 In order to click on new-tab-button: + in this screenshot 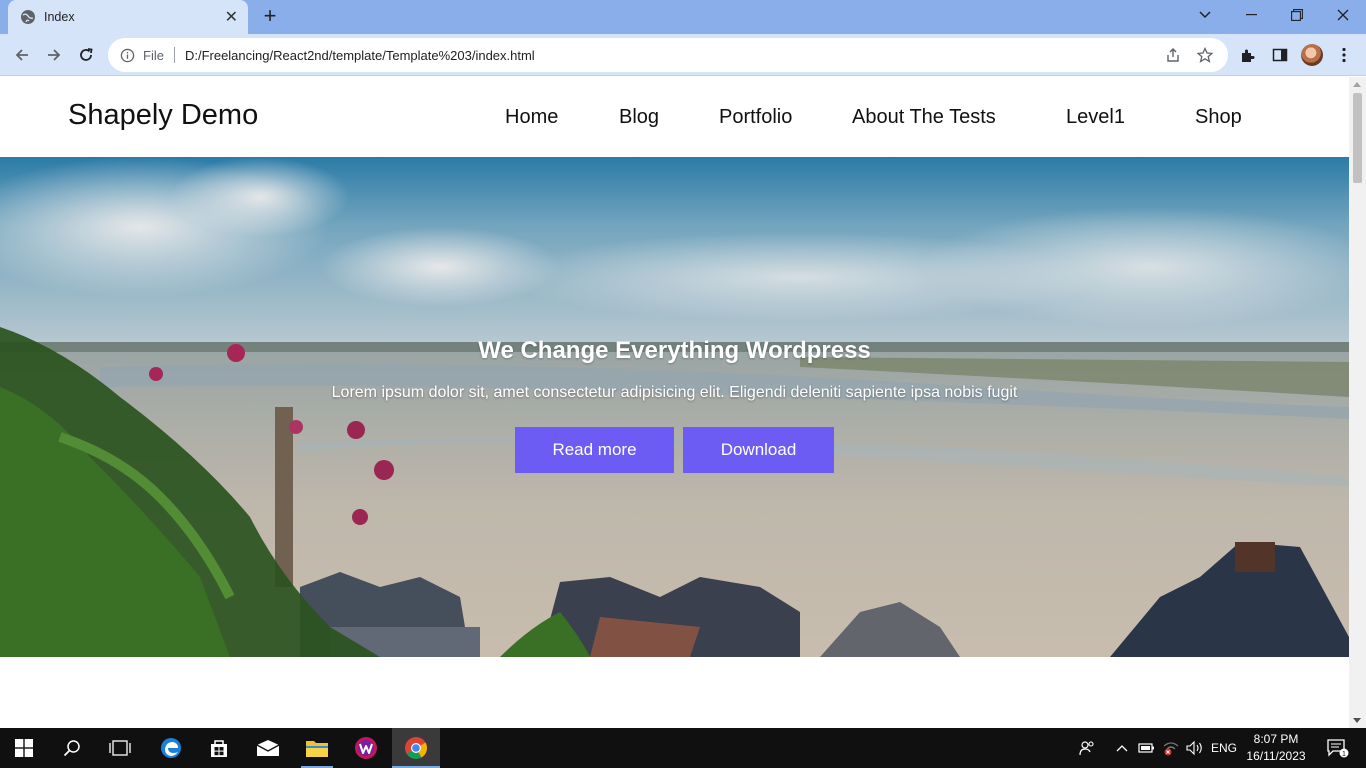, I will do `click(270, 17)`.